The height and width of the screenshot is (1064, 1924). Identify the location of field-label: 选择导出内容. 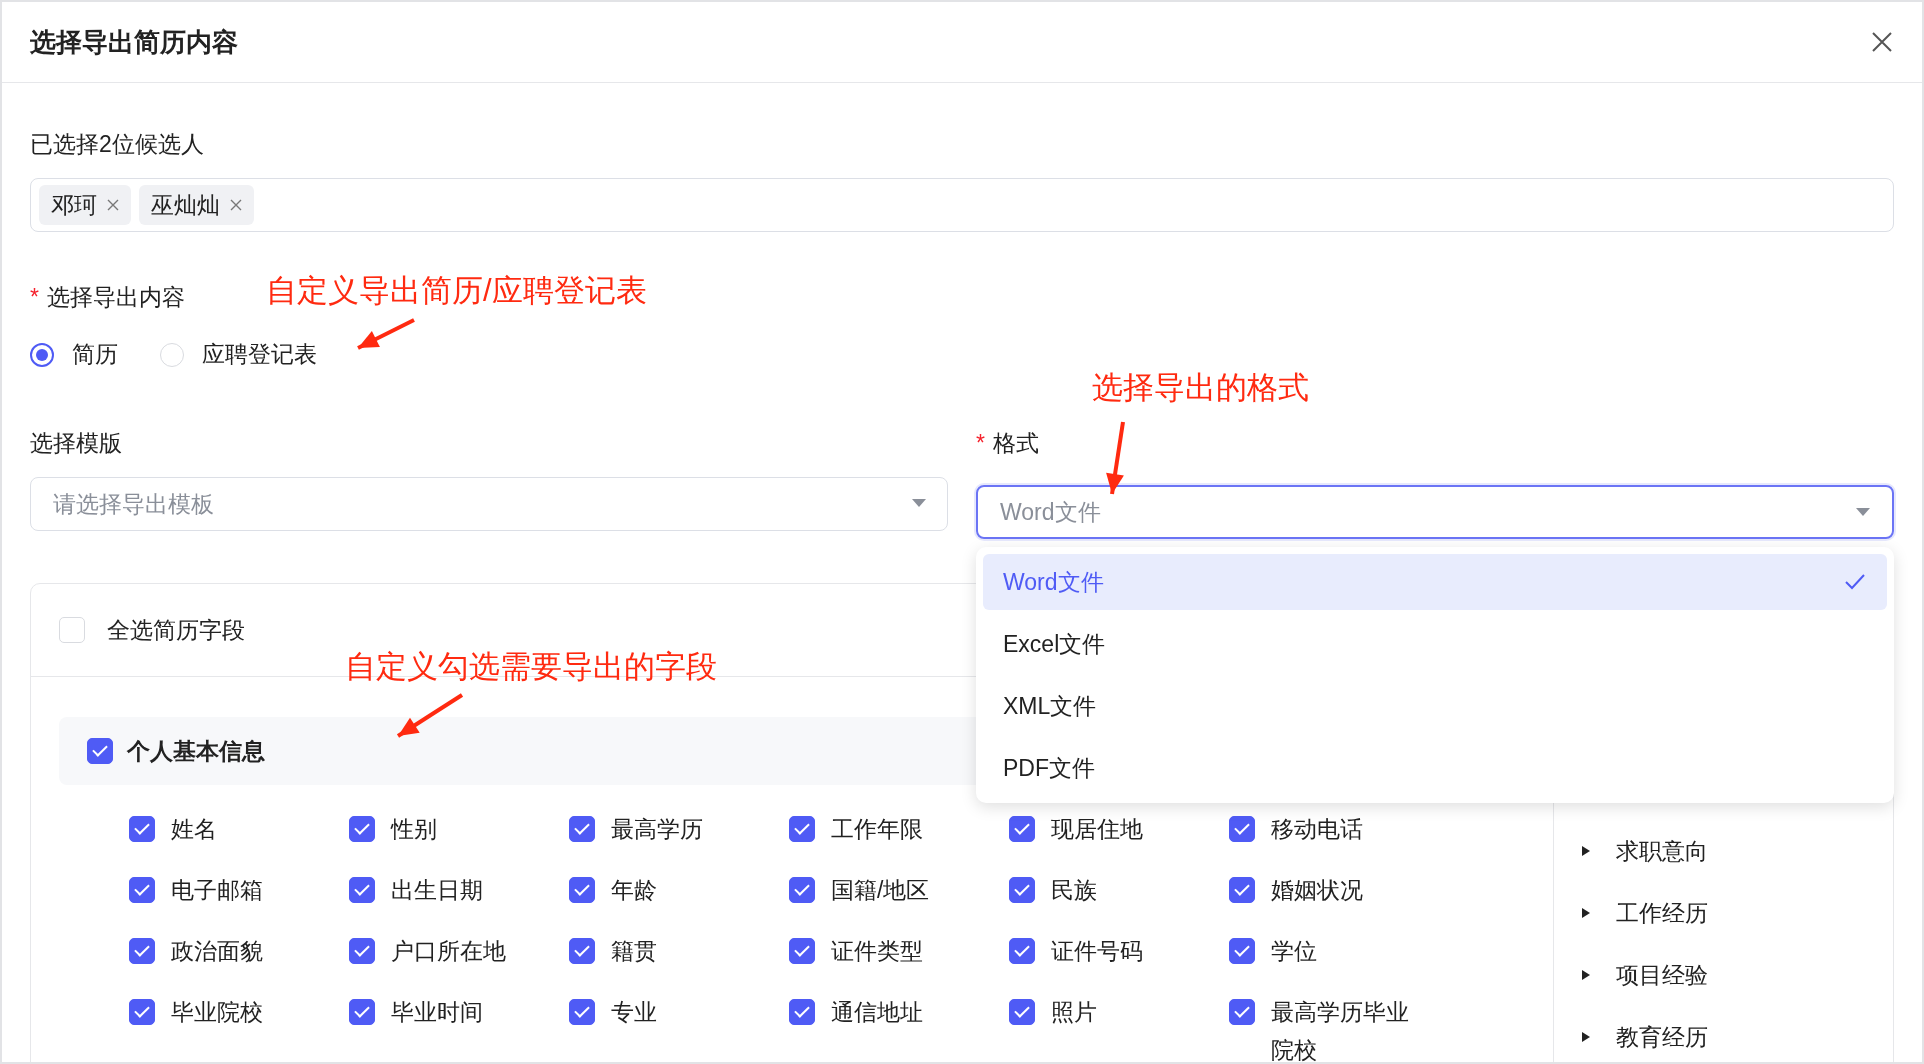
(115, 297).